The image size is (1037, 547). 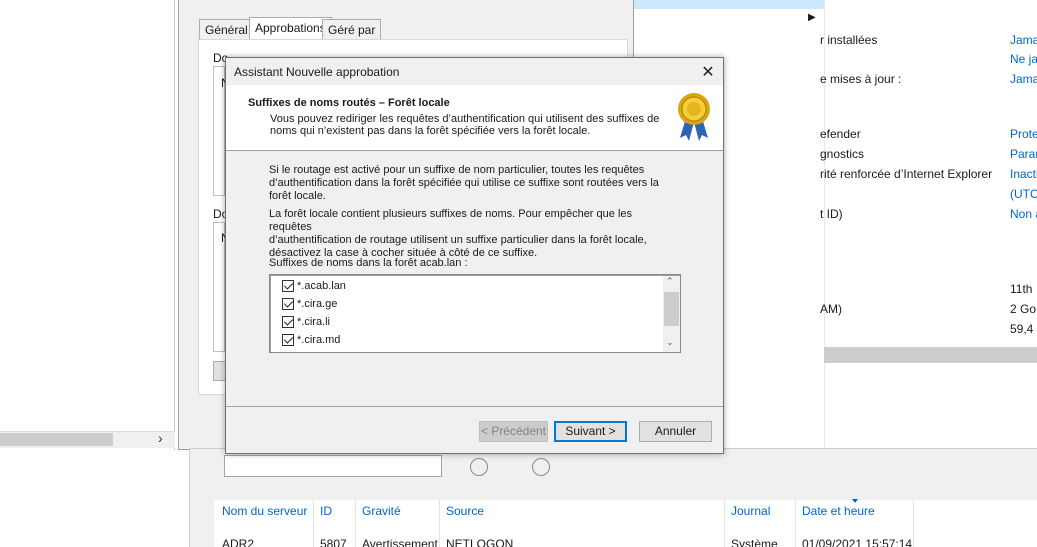 I want to click on previous-button: < Précédent, so click(x=513, y=431).